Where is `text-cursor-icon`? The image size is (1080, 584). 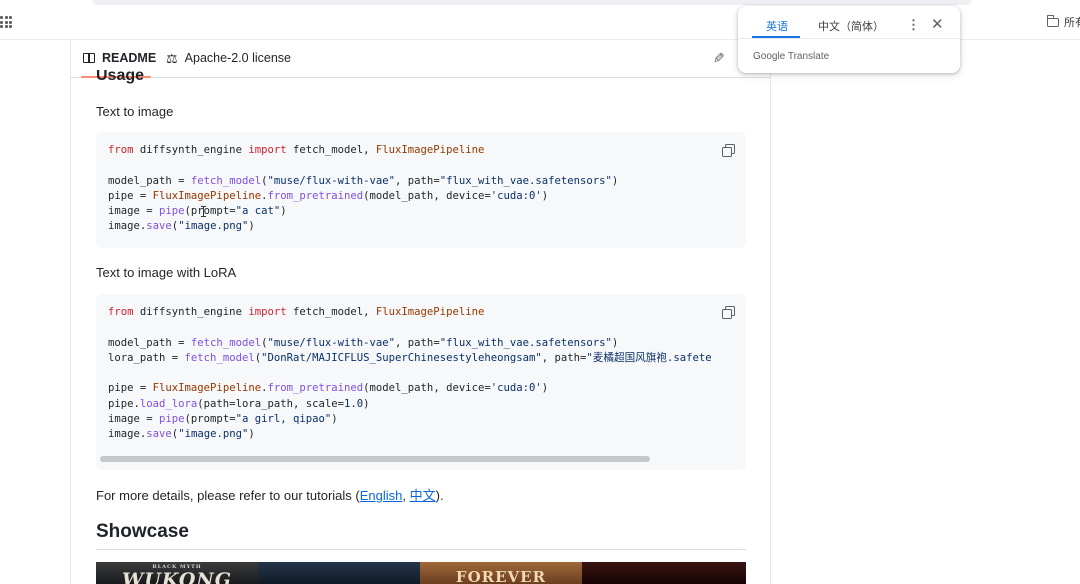
text-cursor-icon is located at coordinates (203, 211).